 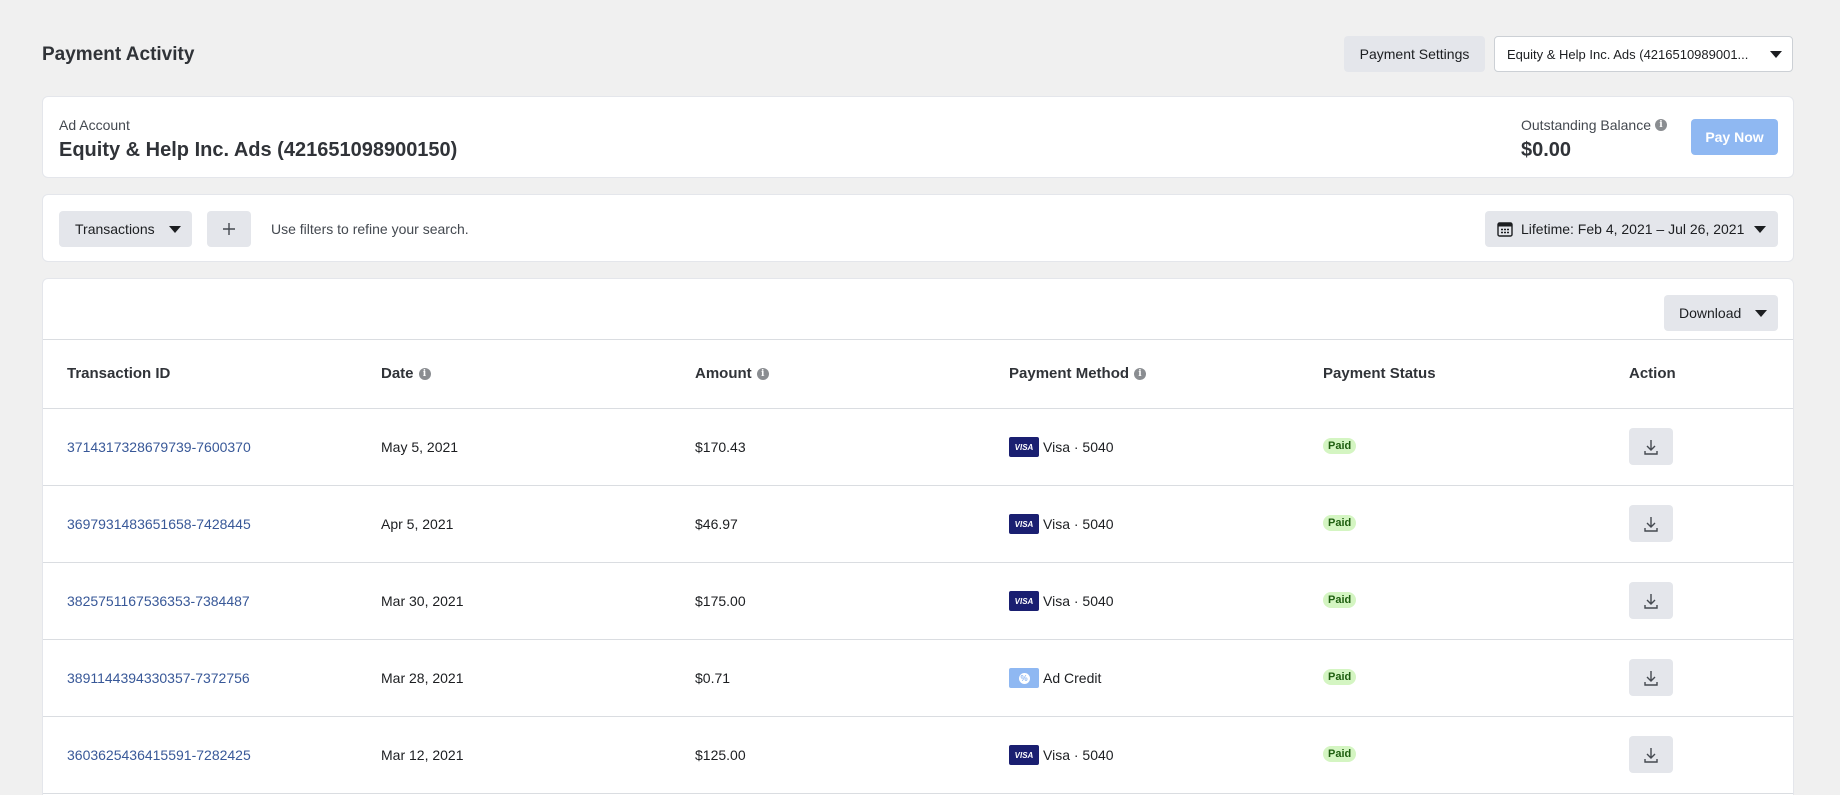 I want to click on transaction-amount: $46.97, so click(x=716, y=524).